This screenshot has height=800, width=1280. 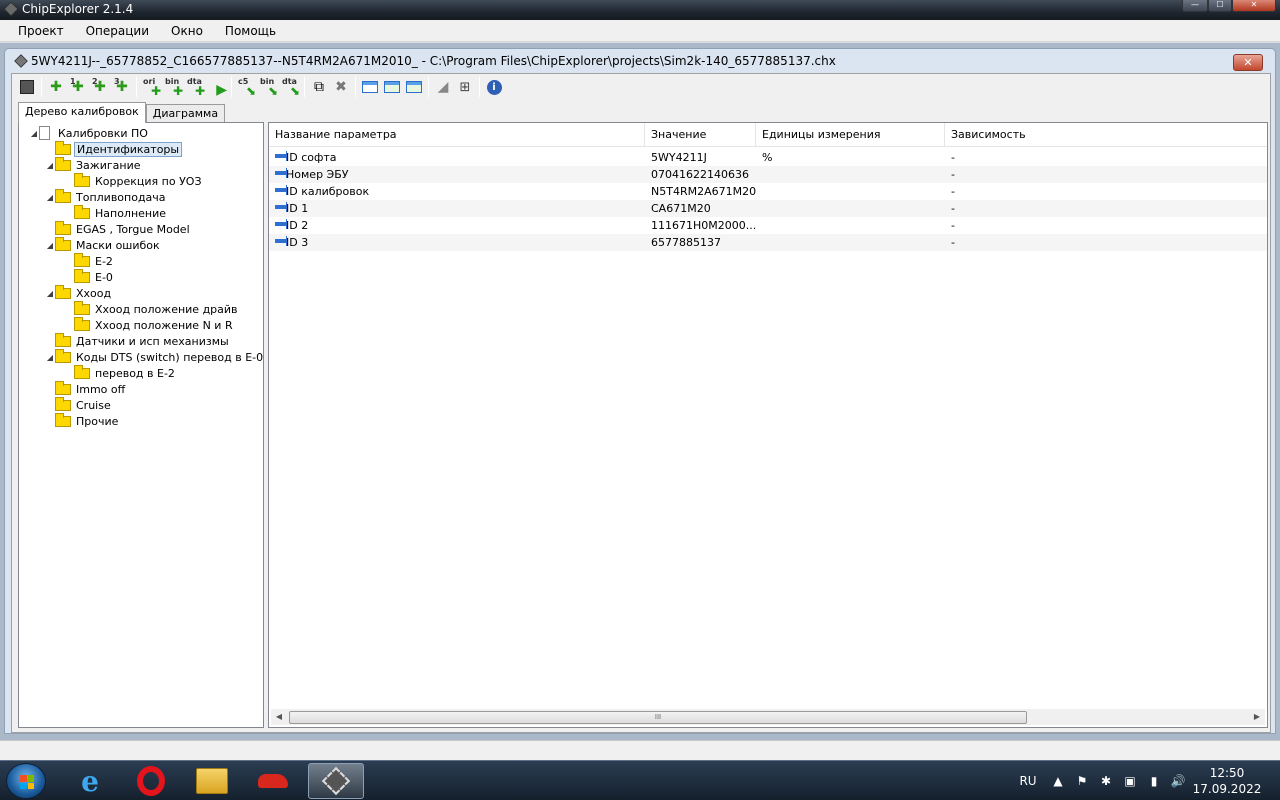 I want to click on app-title-bar: ChipExplorer 2.1.4 — ☐ ✕, so click(x=640, y=10).